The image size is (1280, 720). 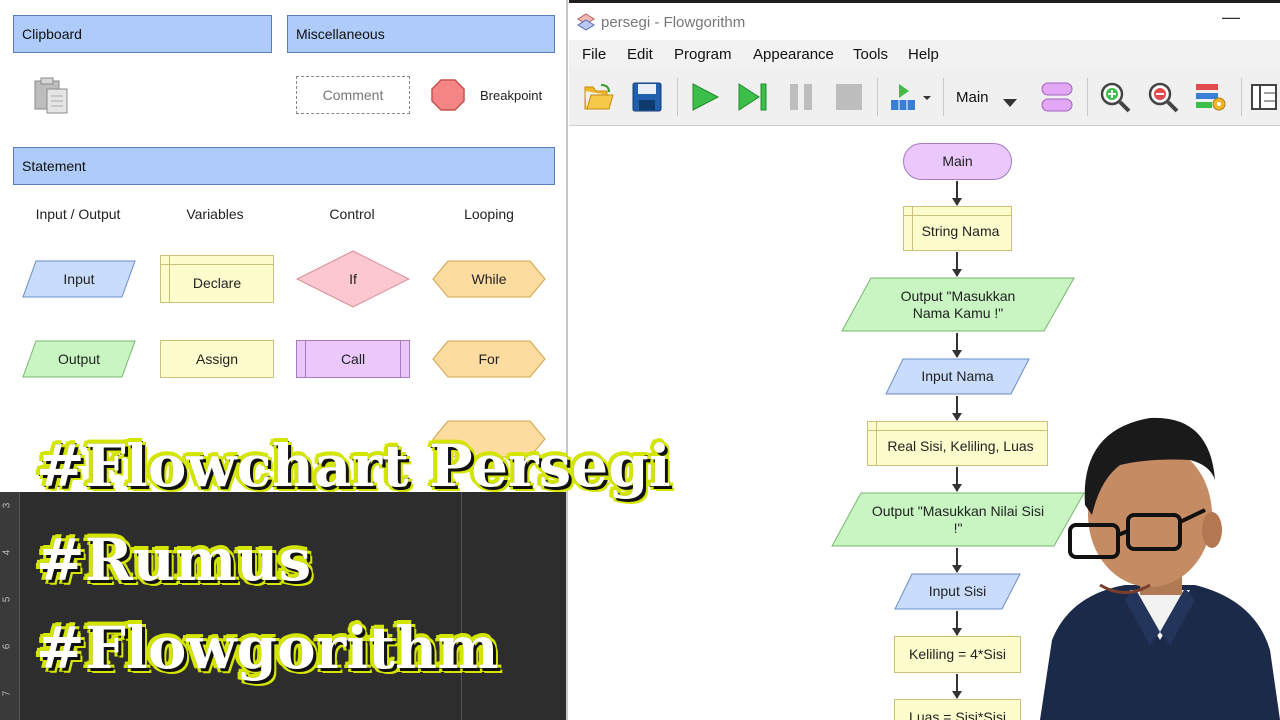 I want to click on function-selector: Main, so click(x=972, y=97).